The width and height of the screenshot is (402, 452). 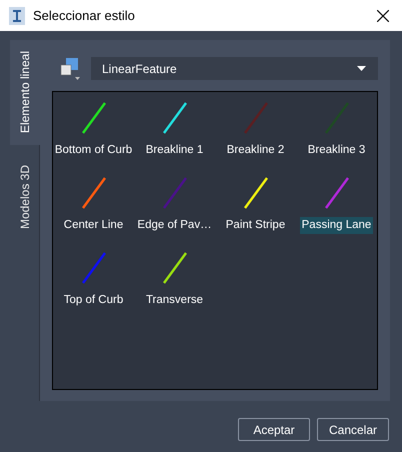 What do you see at coordinates (94, 301) in the screenshot?
I see `style-item: Top of Curb` at bounding box center [94, 301].